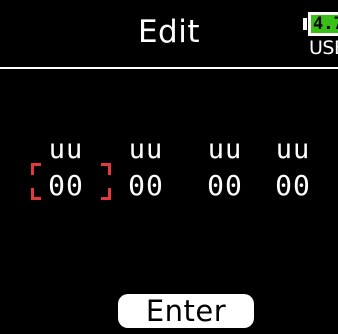  I want to click on value-field-4: uu 00, so click(293, 180).